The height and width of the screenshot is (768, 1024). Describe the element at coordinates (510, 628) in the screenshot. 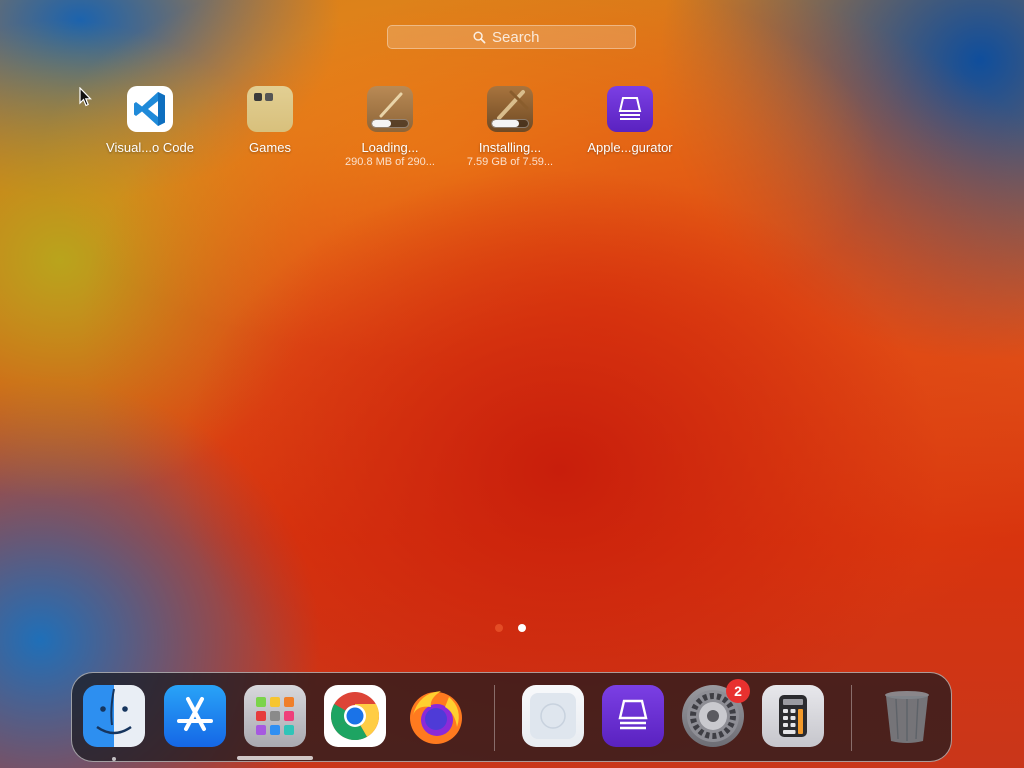

I see `page-indicator` at that location.